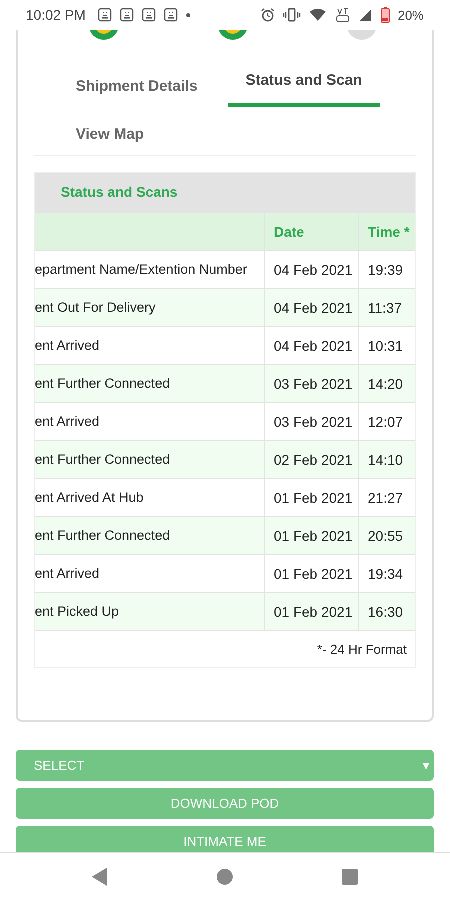 The height and width of the screenshot is (900, 450). What do you see at coordinates (342, 15) in the screenshot?
I see `volte-icon` at bounding box center [342, 15].